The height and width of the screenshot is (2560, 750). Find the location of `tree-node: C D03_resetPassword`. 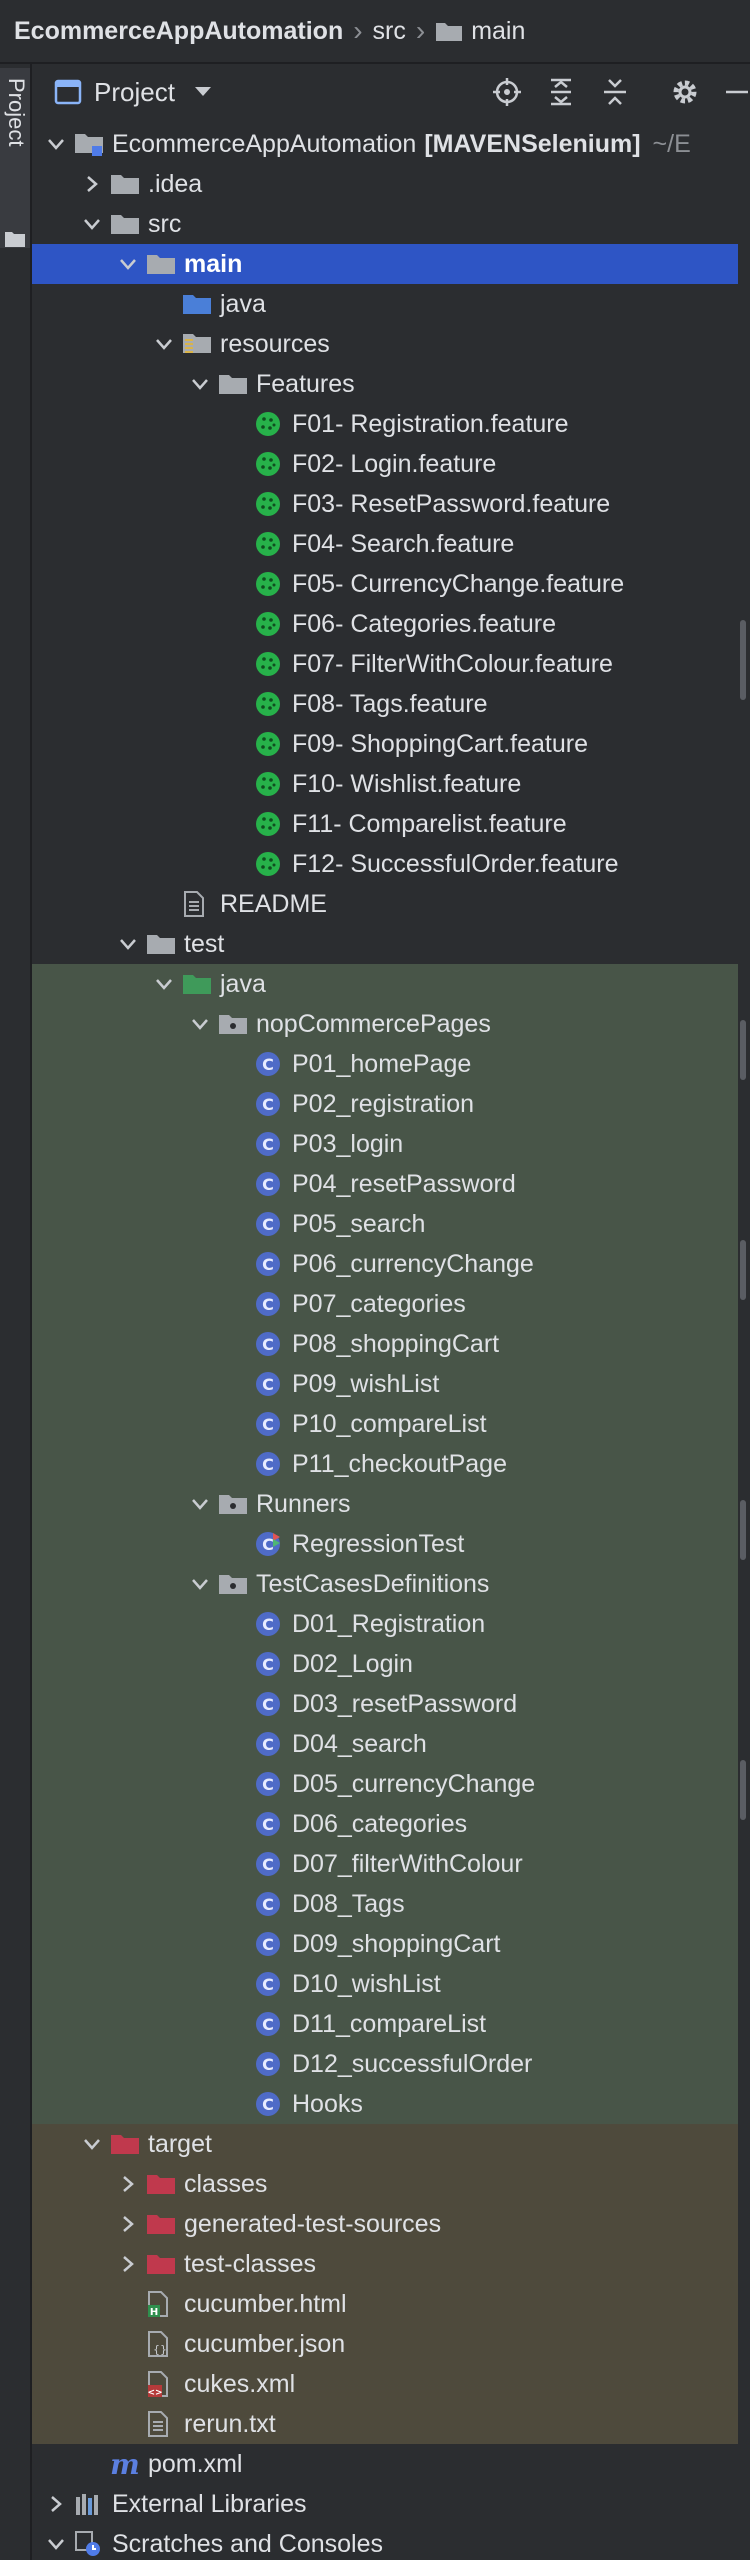

tree-node: C D03_resetPassword is located at coordinates (391, 1704).